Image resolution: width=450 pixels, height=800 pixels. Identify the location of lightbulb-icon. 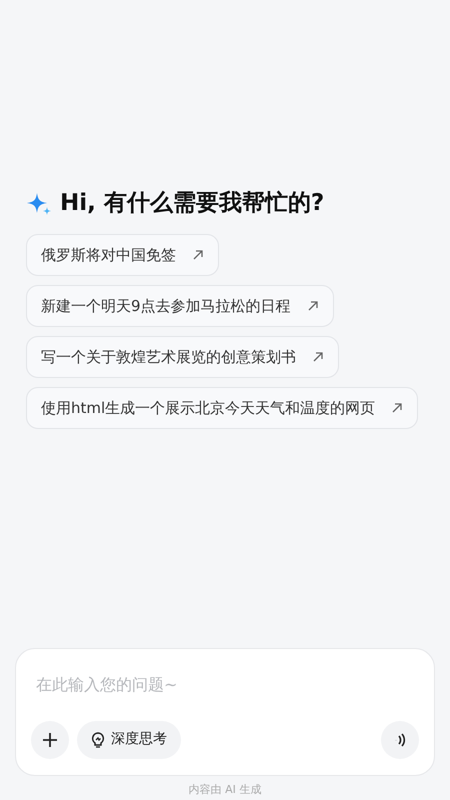
(98, 740).